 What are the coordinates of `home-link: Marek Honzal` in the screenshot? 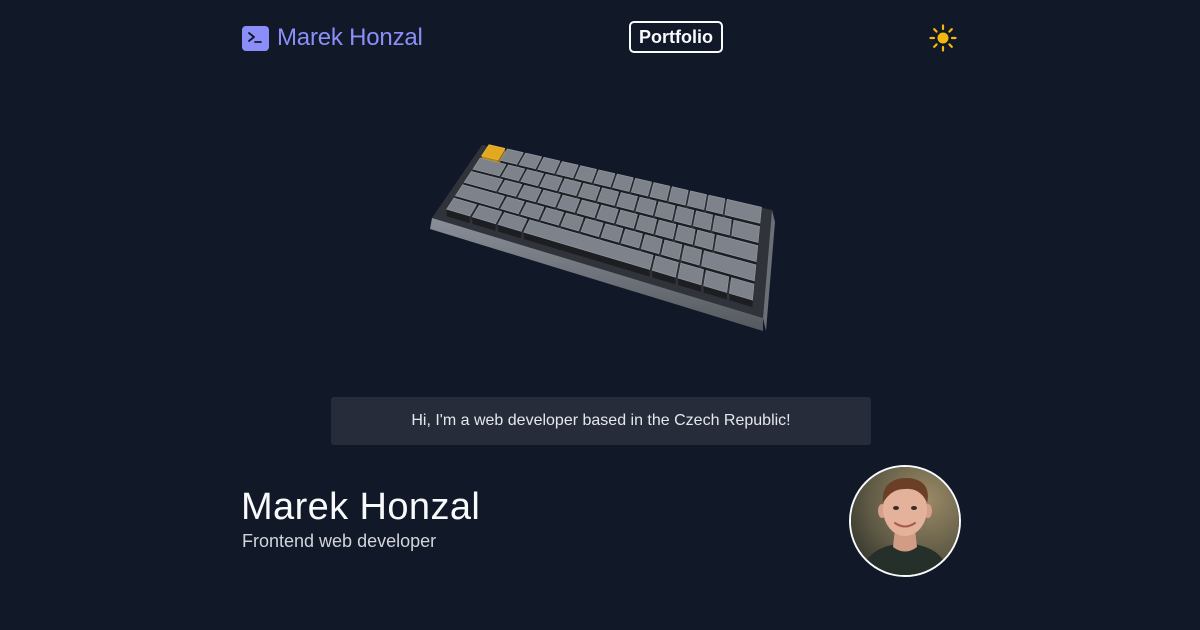 It's located at (332, 38).